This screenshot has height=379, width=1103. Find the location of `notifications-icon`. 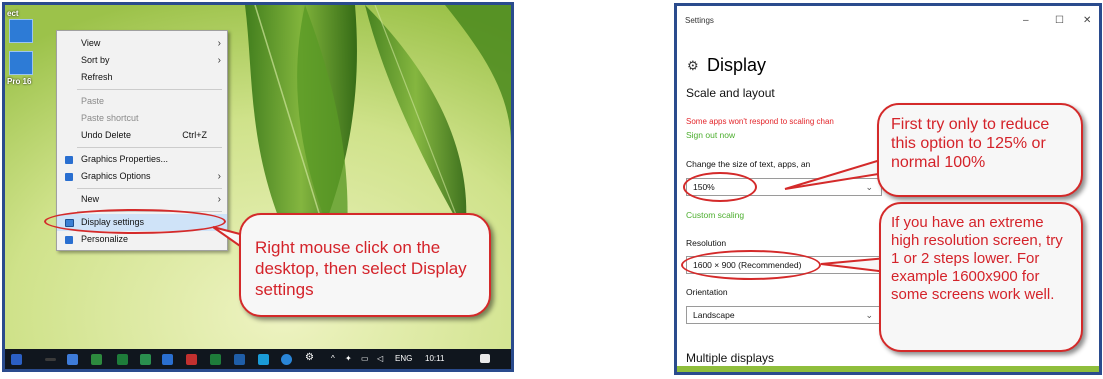

notifications-icon is located at coordinates (485, 358).